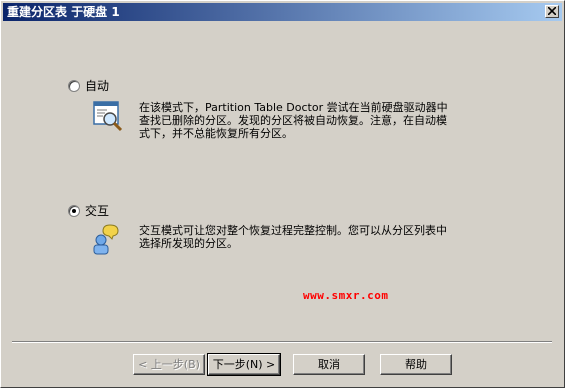  Describe the element at coordinates (282, 342) in the screenshot. I see `footer-separator` at that location.